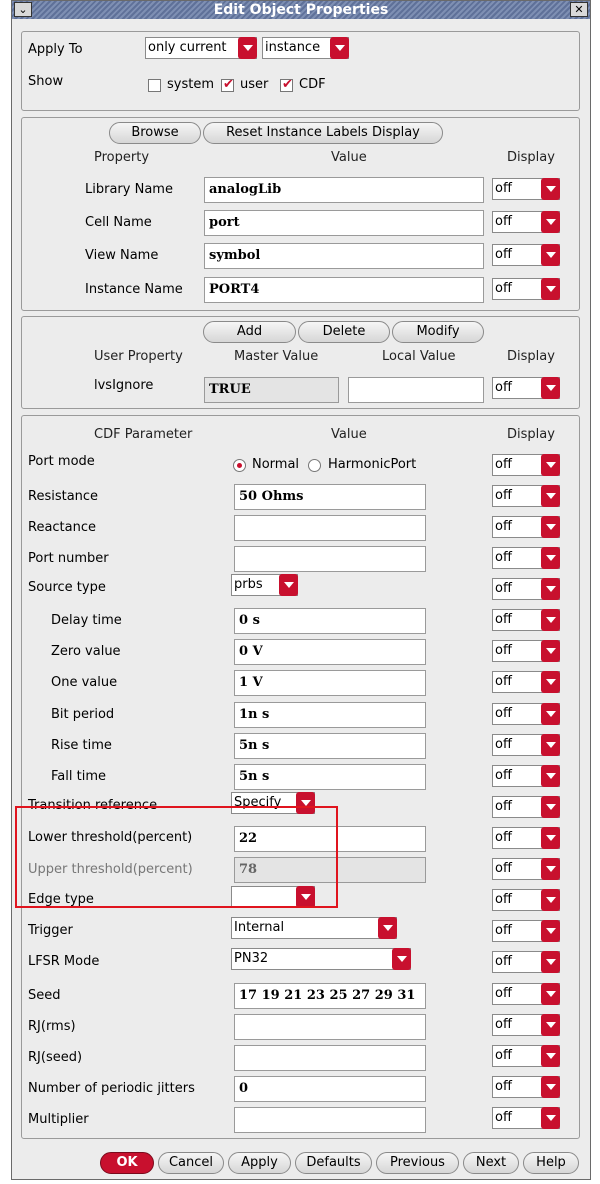 This screenshot has height=1184, width=600. What do you see at coordinates (344, 256) in the screenshot?
I see `view-name-field: symbol` at bounding box center [344, 256].